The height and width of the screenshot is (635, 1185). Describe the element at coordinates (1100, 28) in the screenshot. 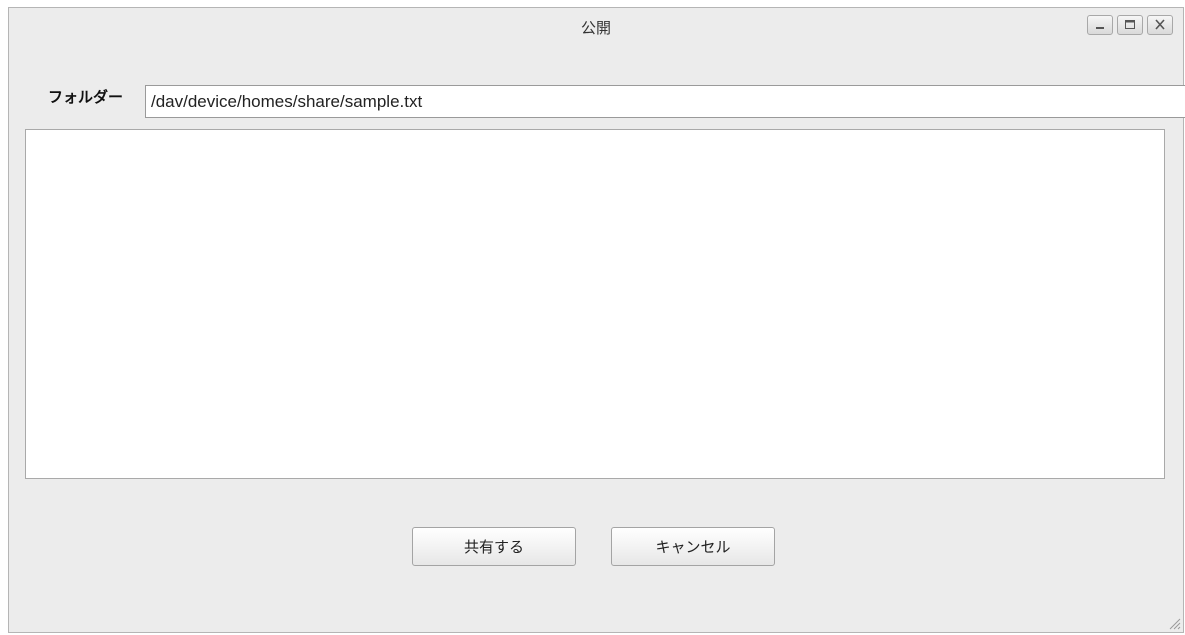

I see `minimize-icon` at that location.